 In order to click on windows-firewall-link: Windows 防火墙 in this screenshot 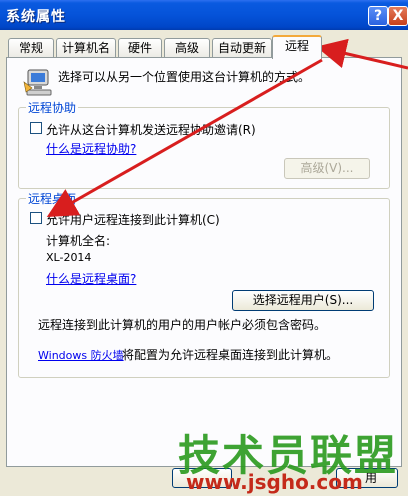, I will do `click(81, 355)`.